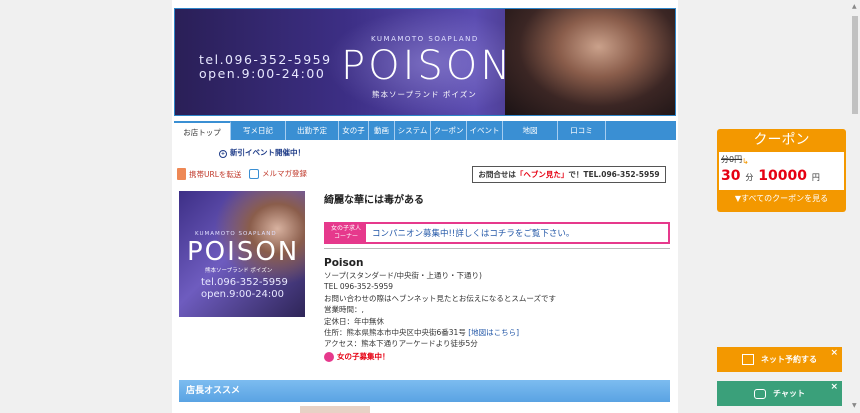 This screenshot has width=860, height=413. Describe the element at coordinates (223, 154) in the screenshot. I see `circle-plus-icon: +` at that location.